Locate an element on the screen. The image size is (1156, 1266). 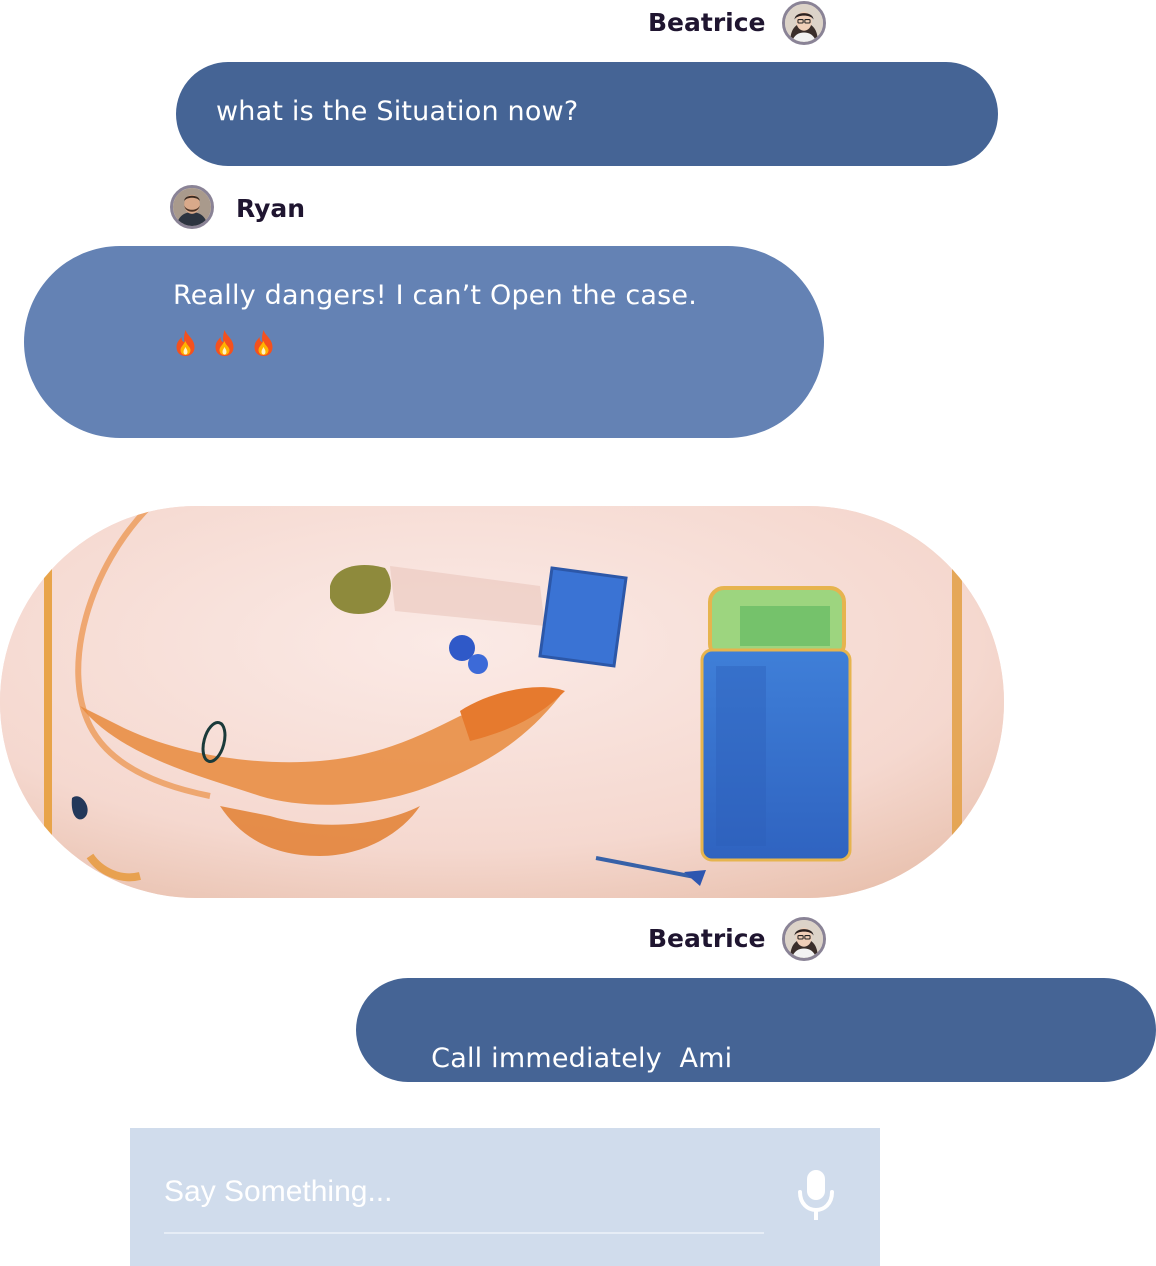
input-underline is located at coordinates (464, 1233).